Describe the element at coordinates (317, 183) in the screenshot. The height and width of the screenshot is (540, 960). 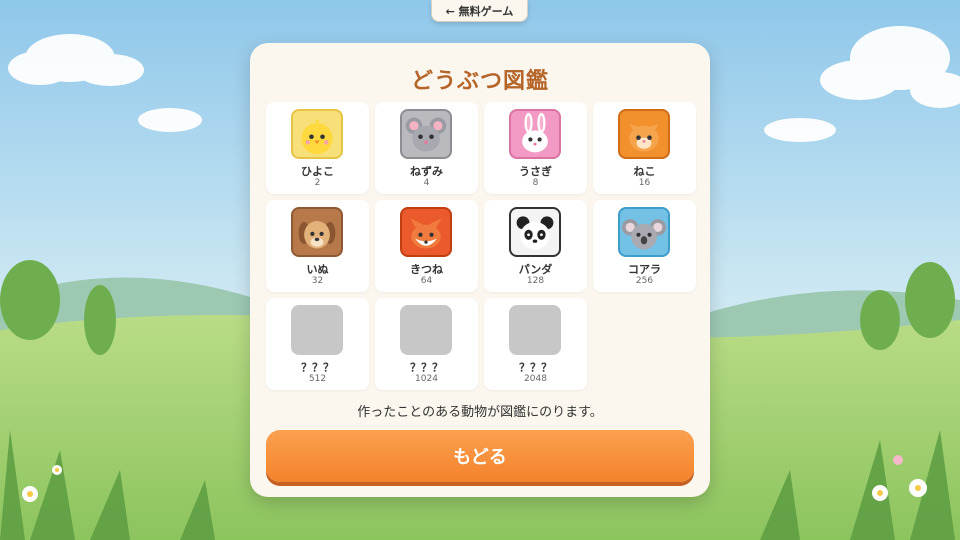
I see `animal-value: 2` at that location.